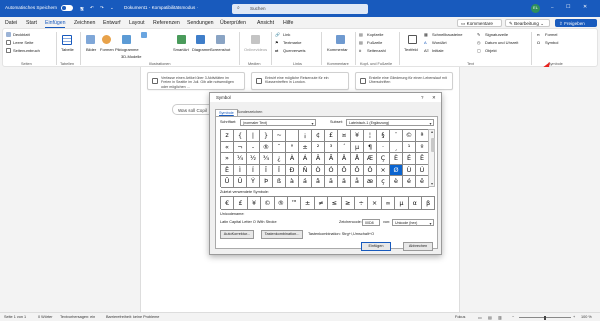 This screenshot has width=600, height=321. Describe the element at coordinates (67, 49) in the screenshot. I see `table-button: Tabelle` at that location.